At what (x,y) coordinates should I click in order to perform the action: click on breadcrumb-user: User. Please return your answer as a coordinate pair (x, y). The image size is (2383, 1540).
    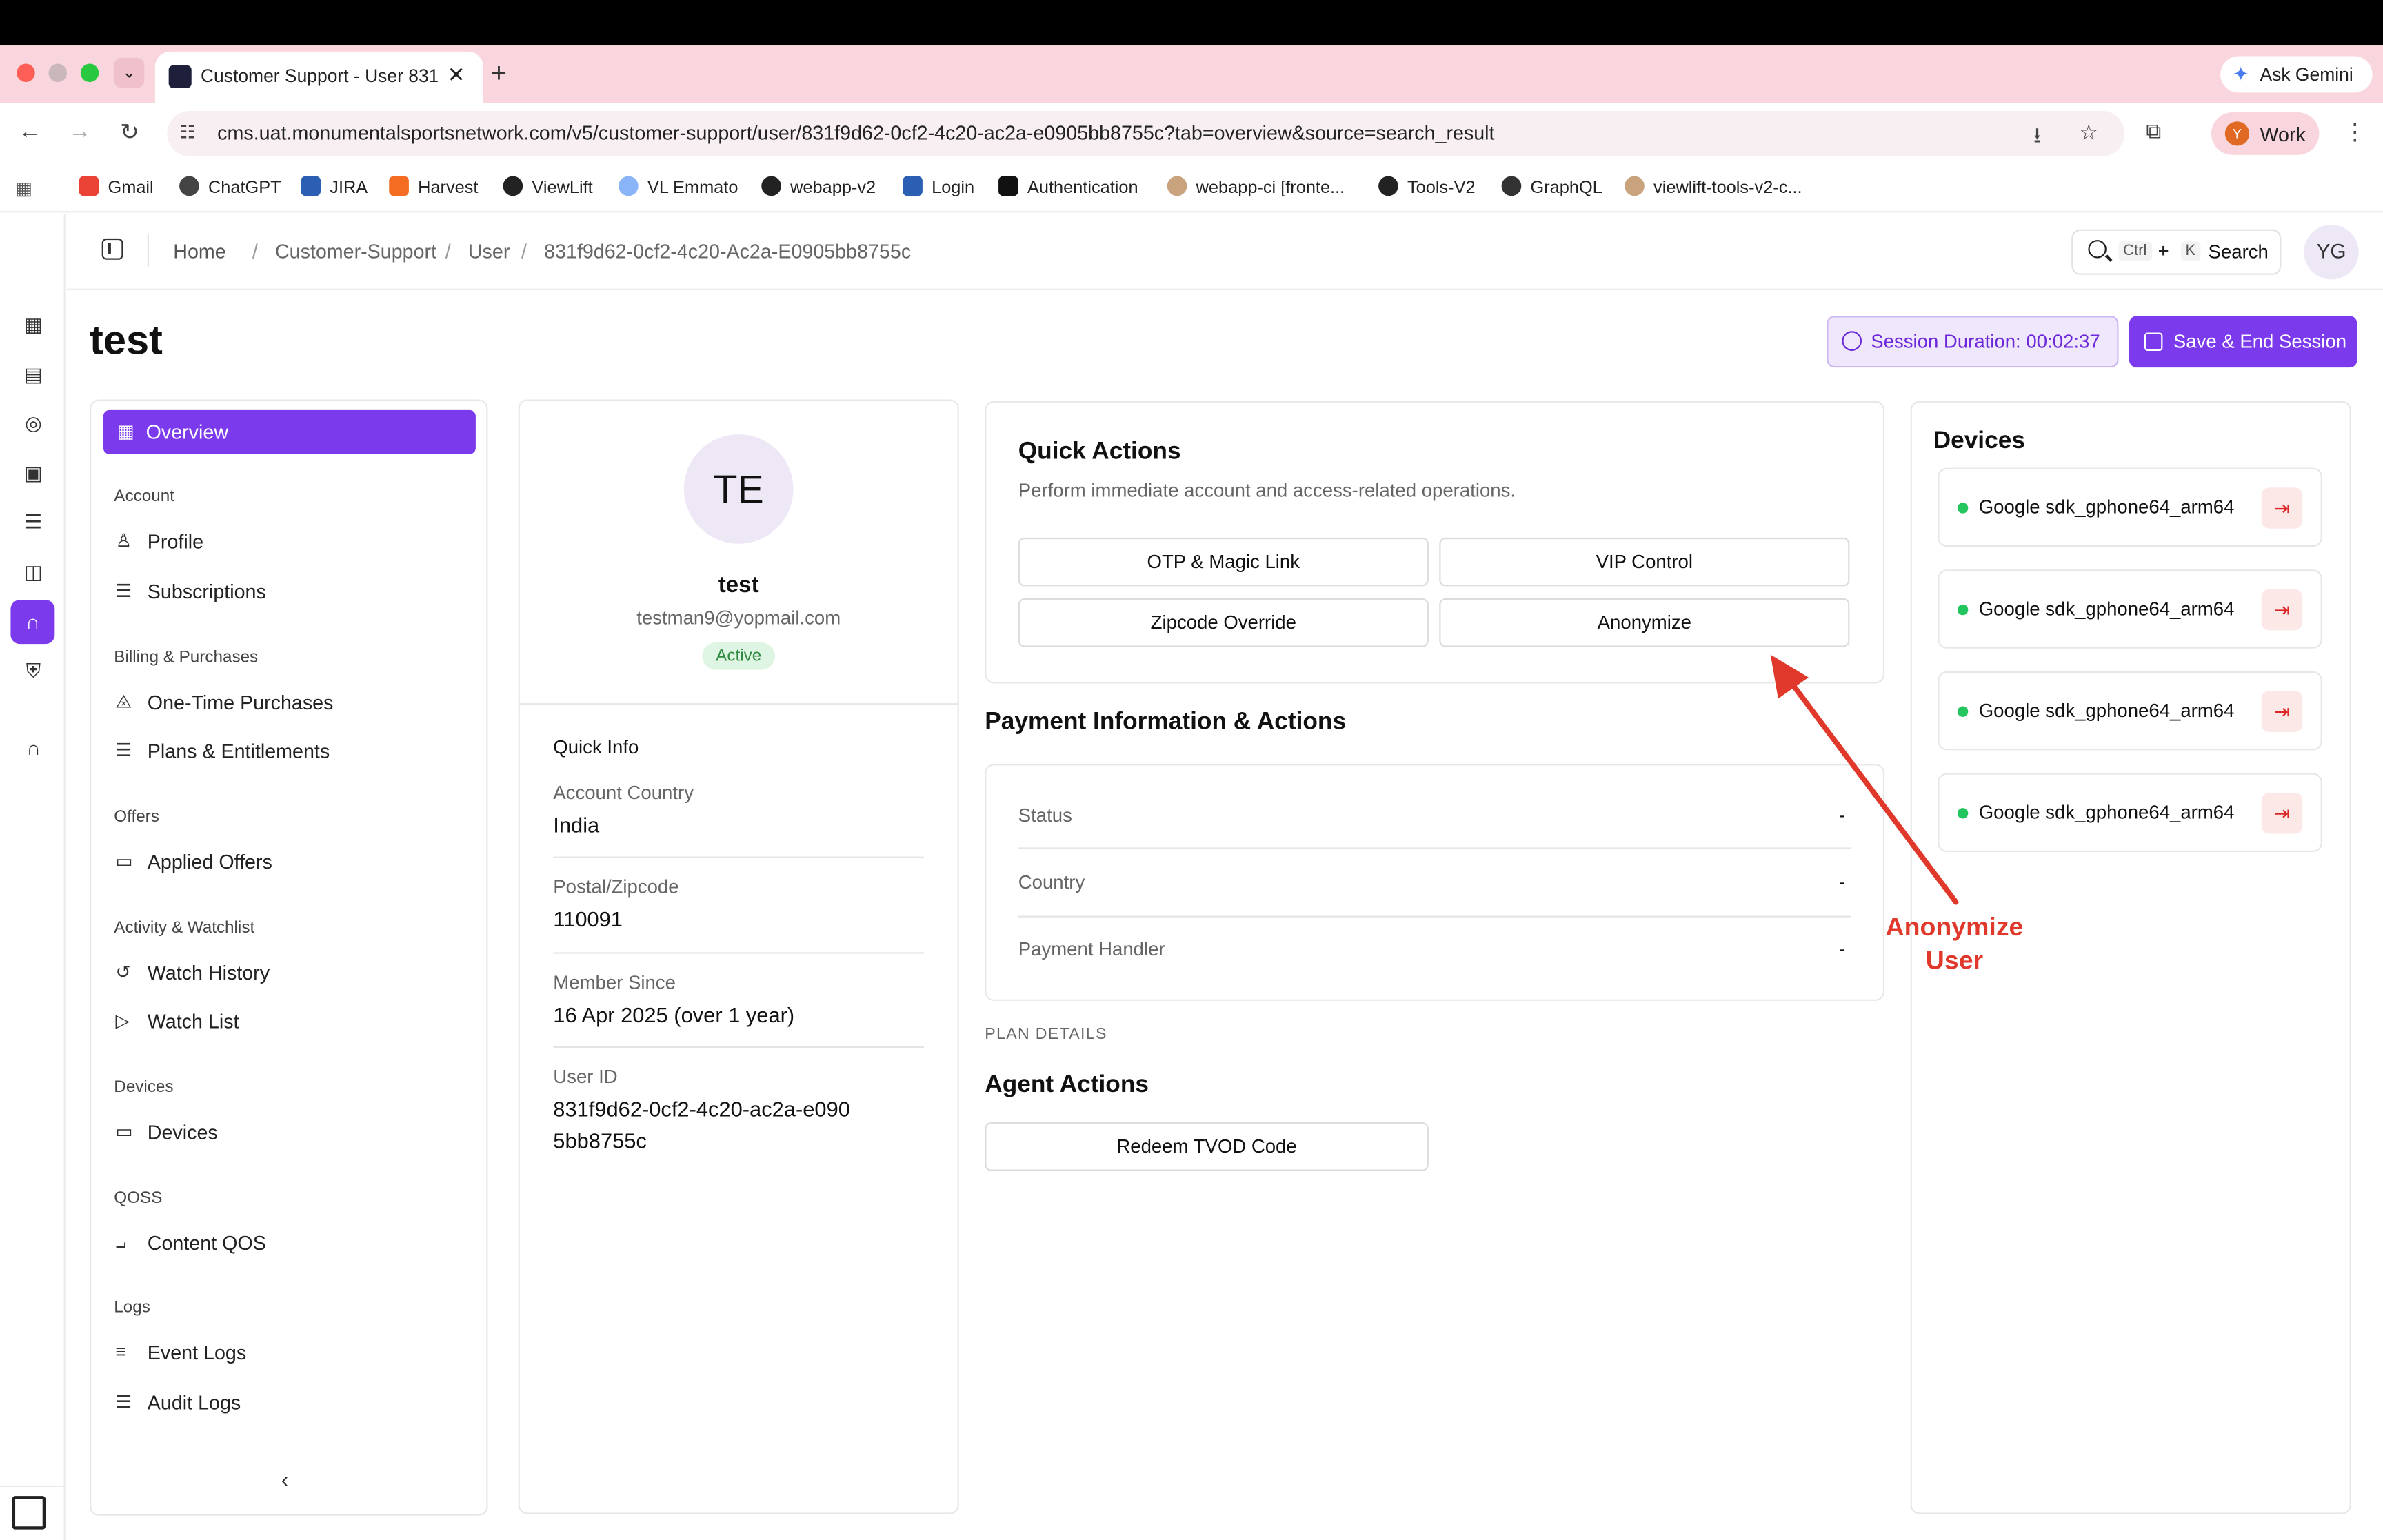
    Looking at the image, I should click on (489, 252).